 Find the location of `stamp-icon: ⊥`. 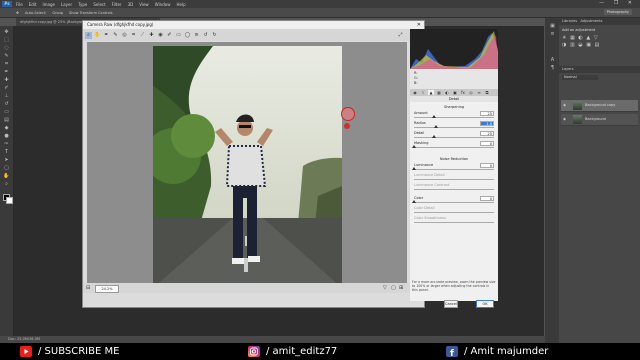

stamp-icon: ⊥ is located at coordinates (6, 96).